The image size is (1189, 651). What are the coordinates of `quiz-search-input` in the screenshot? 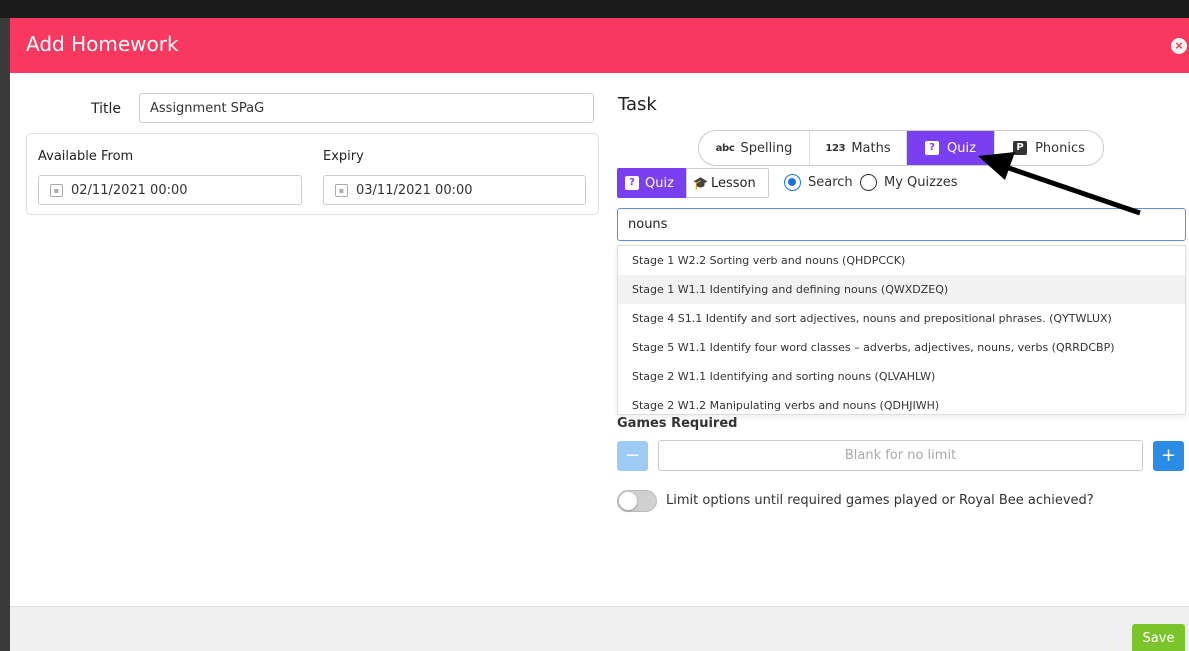 It's located at (901, 224).